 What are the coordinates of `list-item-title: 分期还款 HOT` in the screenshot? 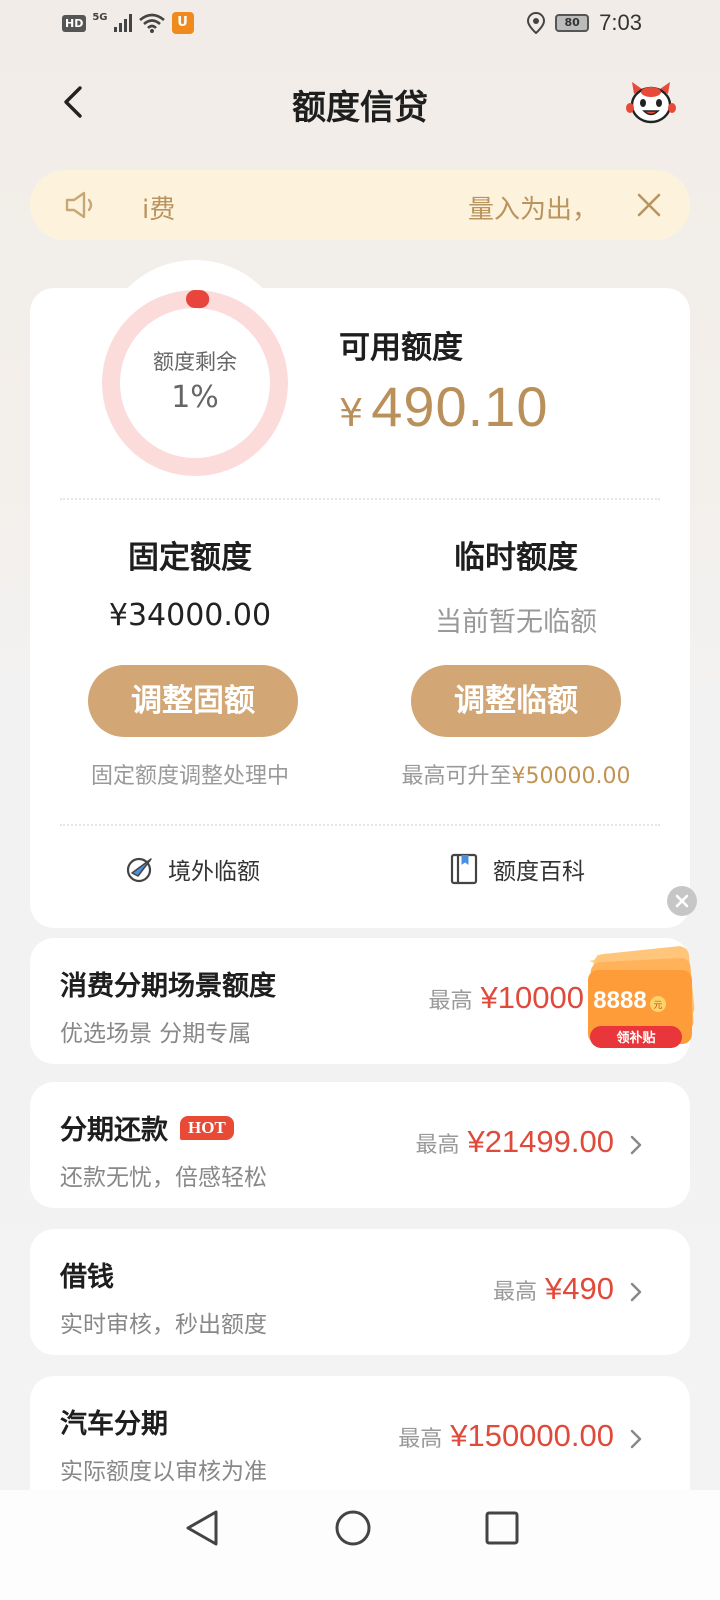 It's located at (147, 1127).